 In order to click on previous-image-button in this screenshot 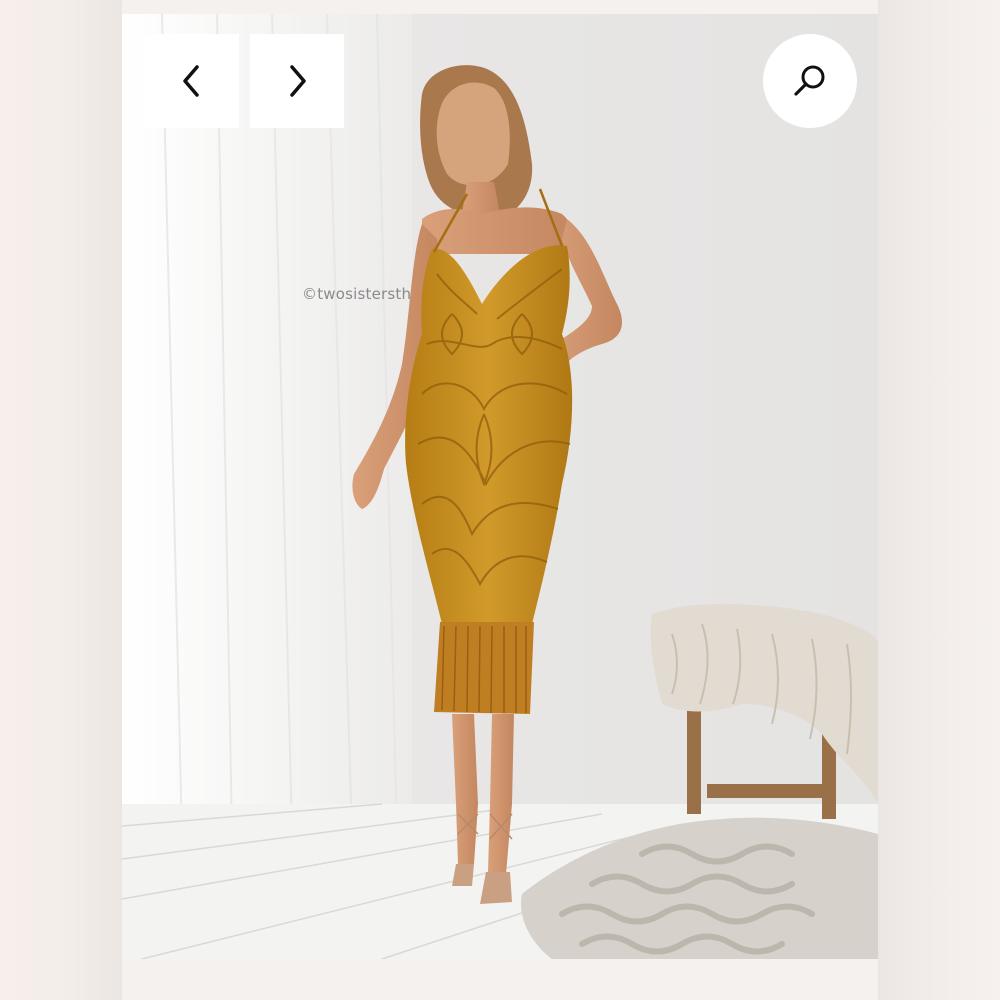, I will do `click(192, 81)`.